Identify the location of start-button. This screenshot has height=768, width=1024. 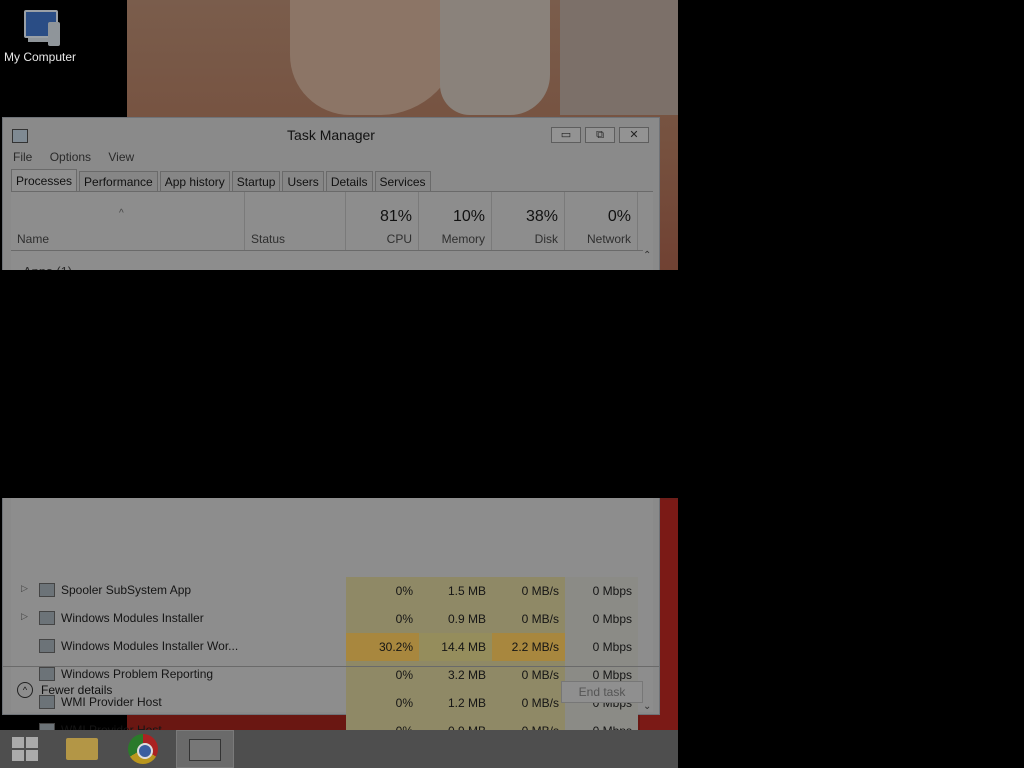
(28, 749).